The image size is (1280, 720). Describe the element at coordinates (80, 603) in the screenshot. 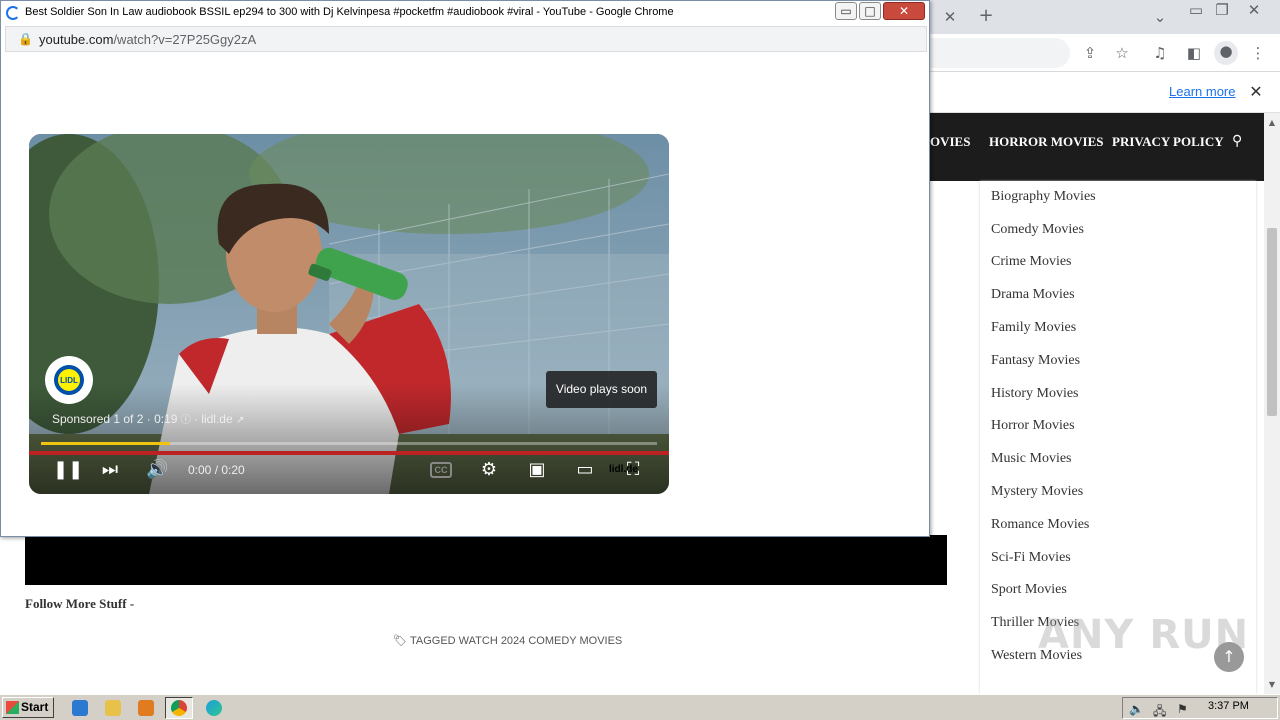

I see `follow-heading: Follow More Stuff -` at that location.